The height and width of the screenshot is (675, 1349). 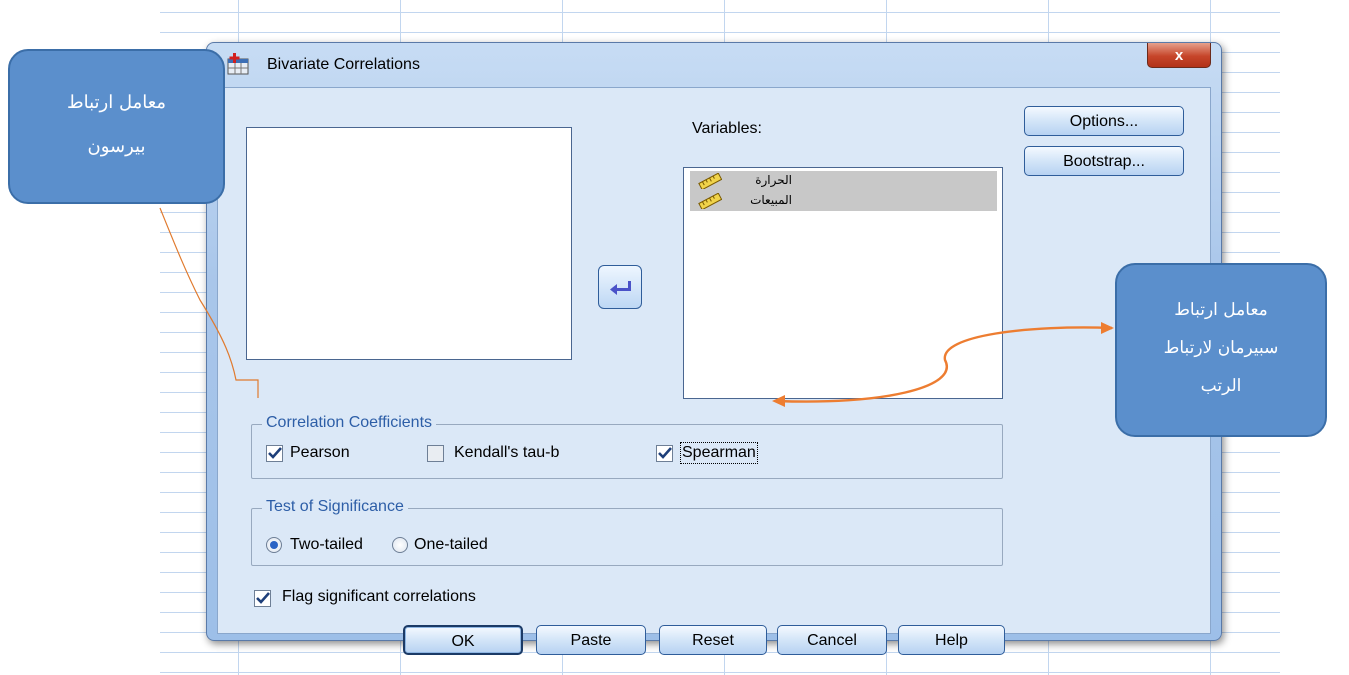 I want to click on cancel-button: Cancel, so click(x=832, y=640).